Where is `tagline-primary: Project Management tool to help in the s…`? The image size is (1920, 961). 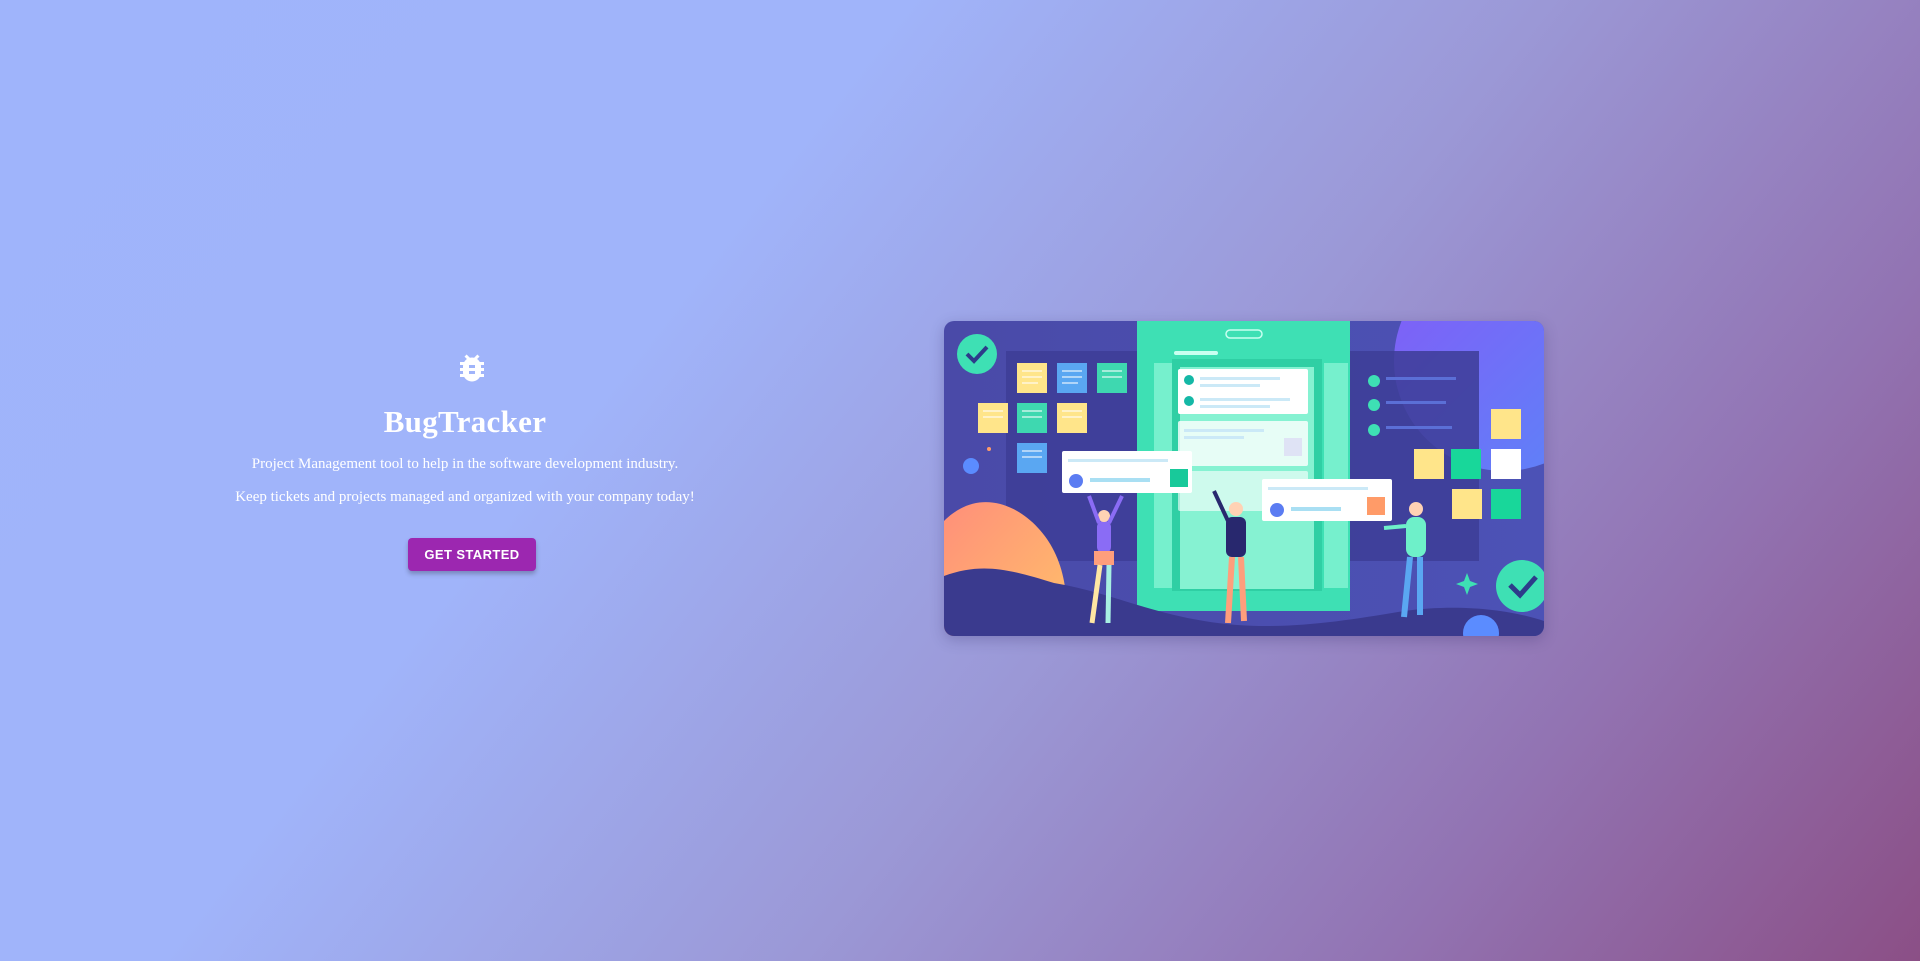 tagline-primary: Project Management tool to help in the s… is located at coordinates (465, 464).